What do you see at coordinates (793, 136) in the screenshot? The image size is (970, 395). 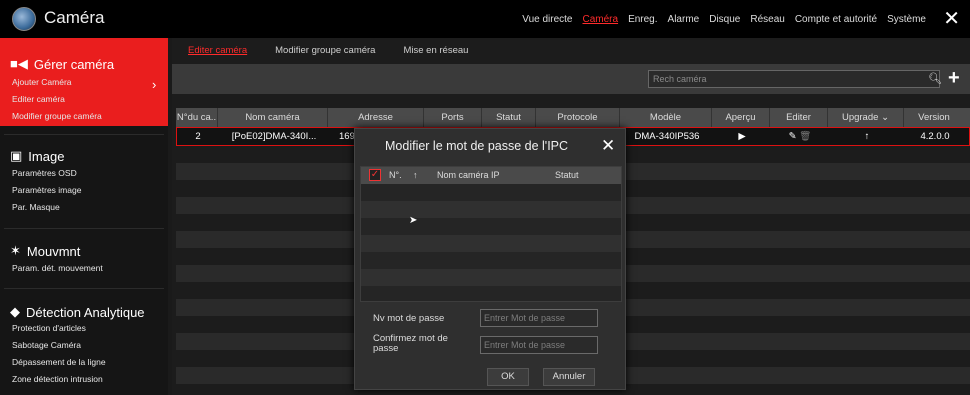 I see `pencil-icon: ✎` at bounding box center [793, 136].